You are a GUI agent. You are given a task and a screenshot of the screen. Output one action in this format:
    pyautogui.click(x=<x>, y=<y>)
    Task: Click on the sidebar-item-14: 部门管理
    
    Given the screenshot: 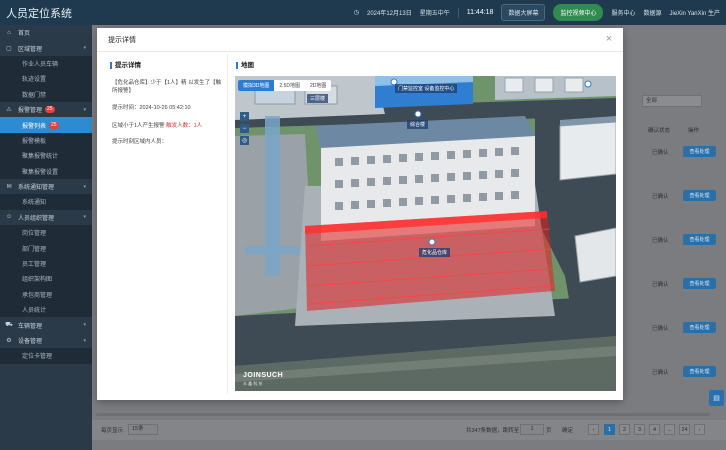 What is the action you would take?
    pyautogui.click(x=46, y=248)
    